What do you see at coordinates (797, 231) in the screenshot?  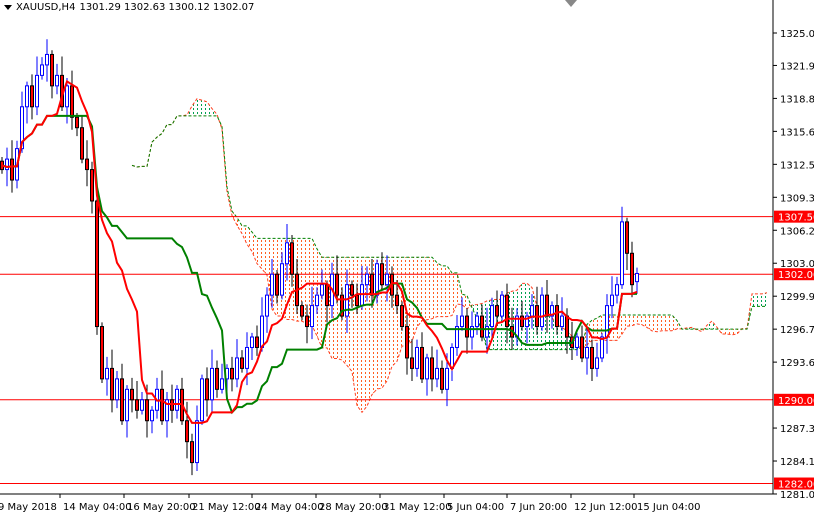 I see `price-tick-label: 1306.20` at bounding box center [797, 231].